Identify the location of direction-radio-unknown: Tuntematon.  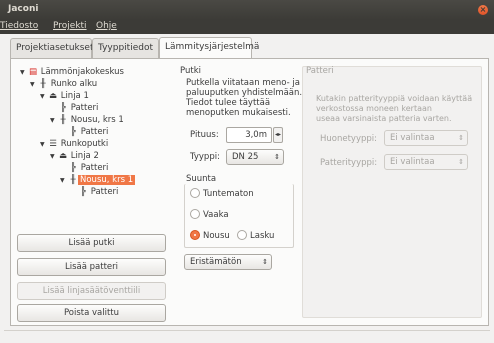
(222, 194).